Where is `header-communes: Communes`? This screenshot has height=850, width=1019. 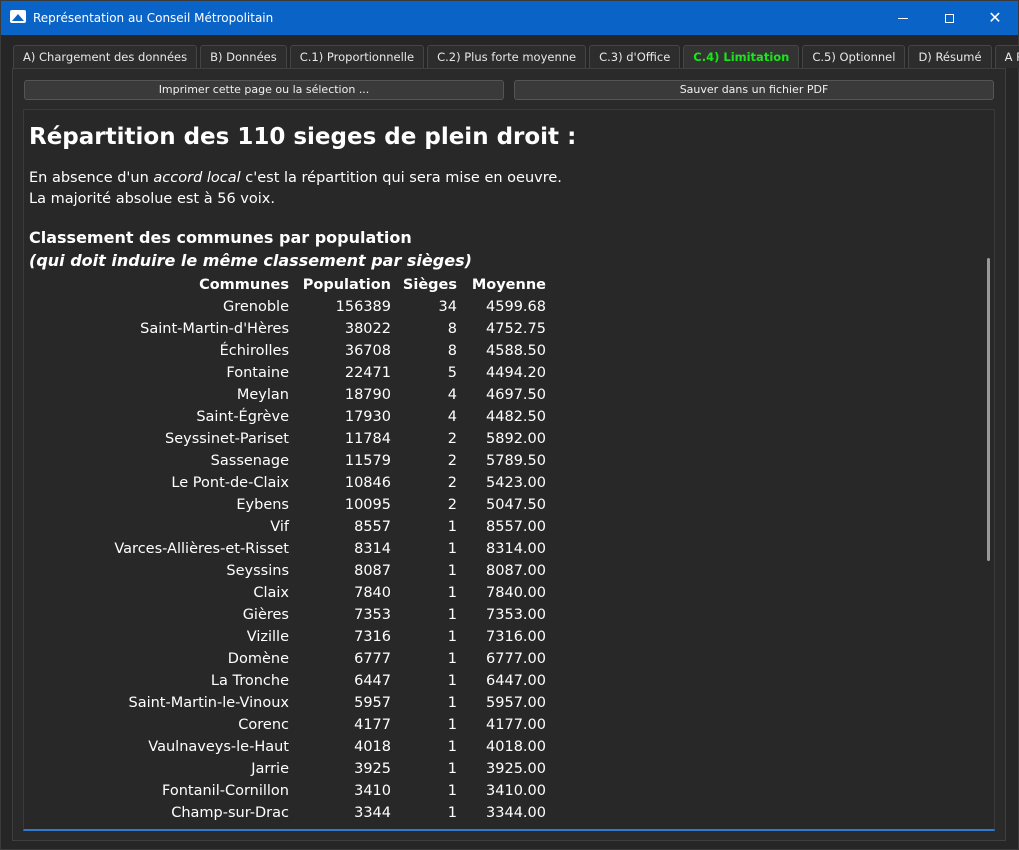
header-communes: Communes is located at coordinates (244, 285).